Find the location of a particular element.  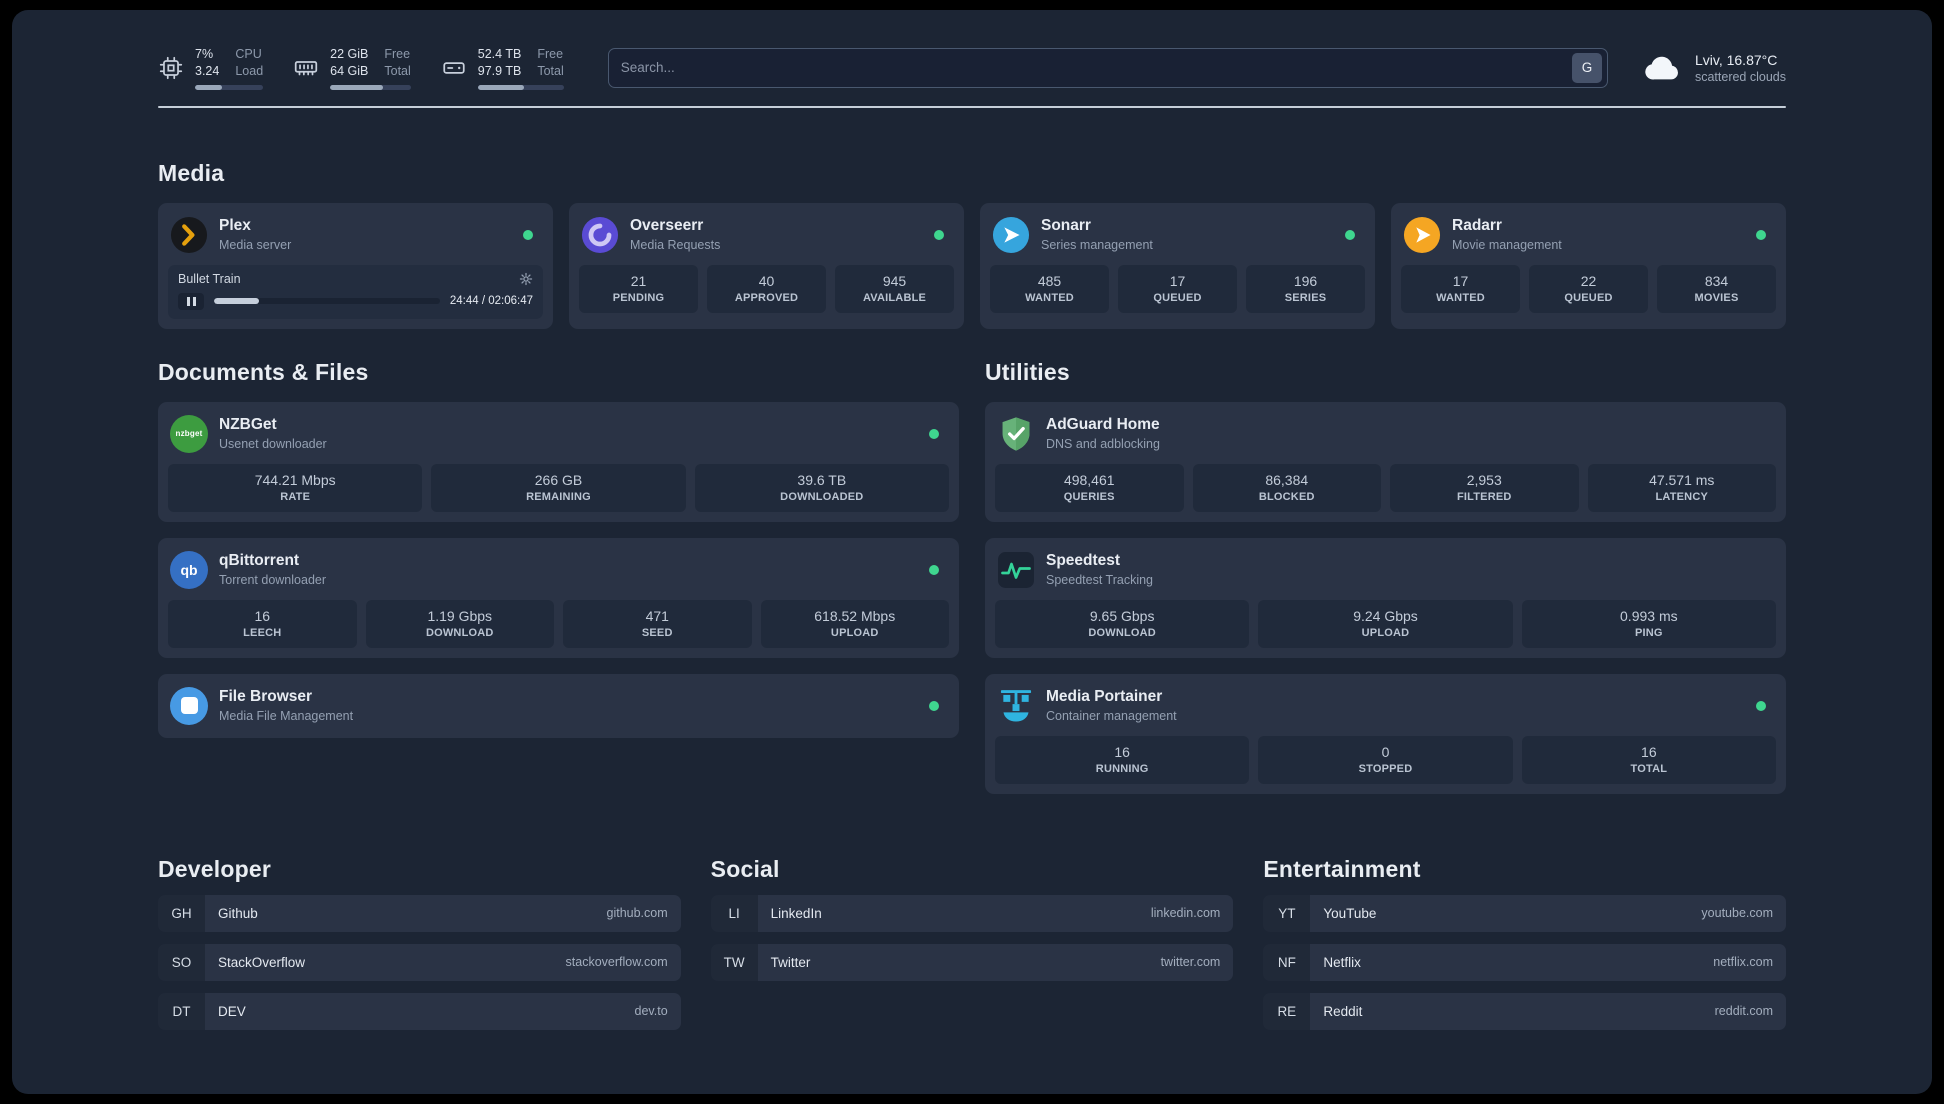

bookmark-name: Netflix is located at coordinates (1342, 962).